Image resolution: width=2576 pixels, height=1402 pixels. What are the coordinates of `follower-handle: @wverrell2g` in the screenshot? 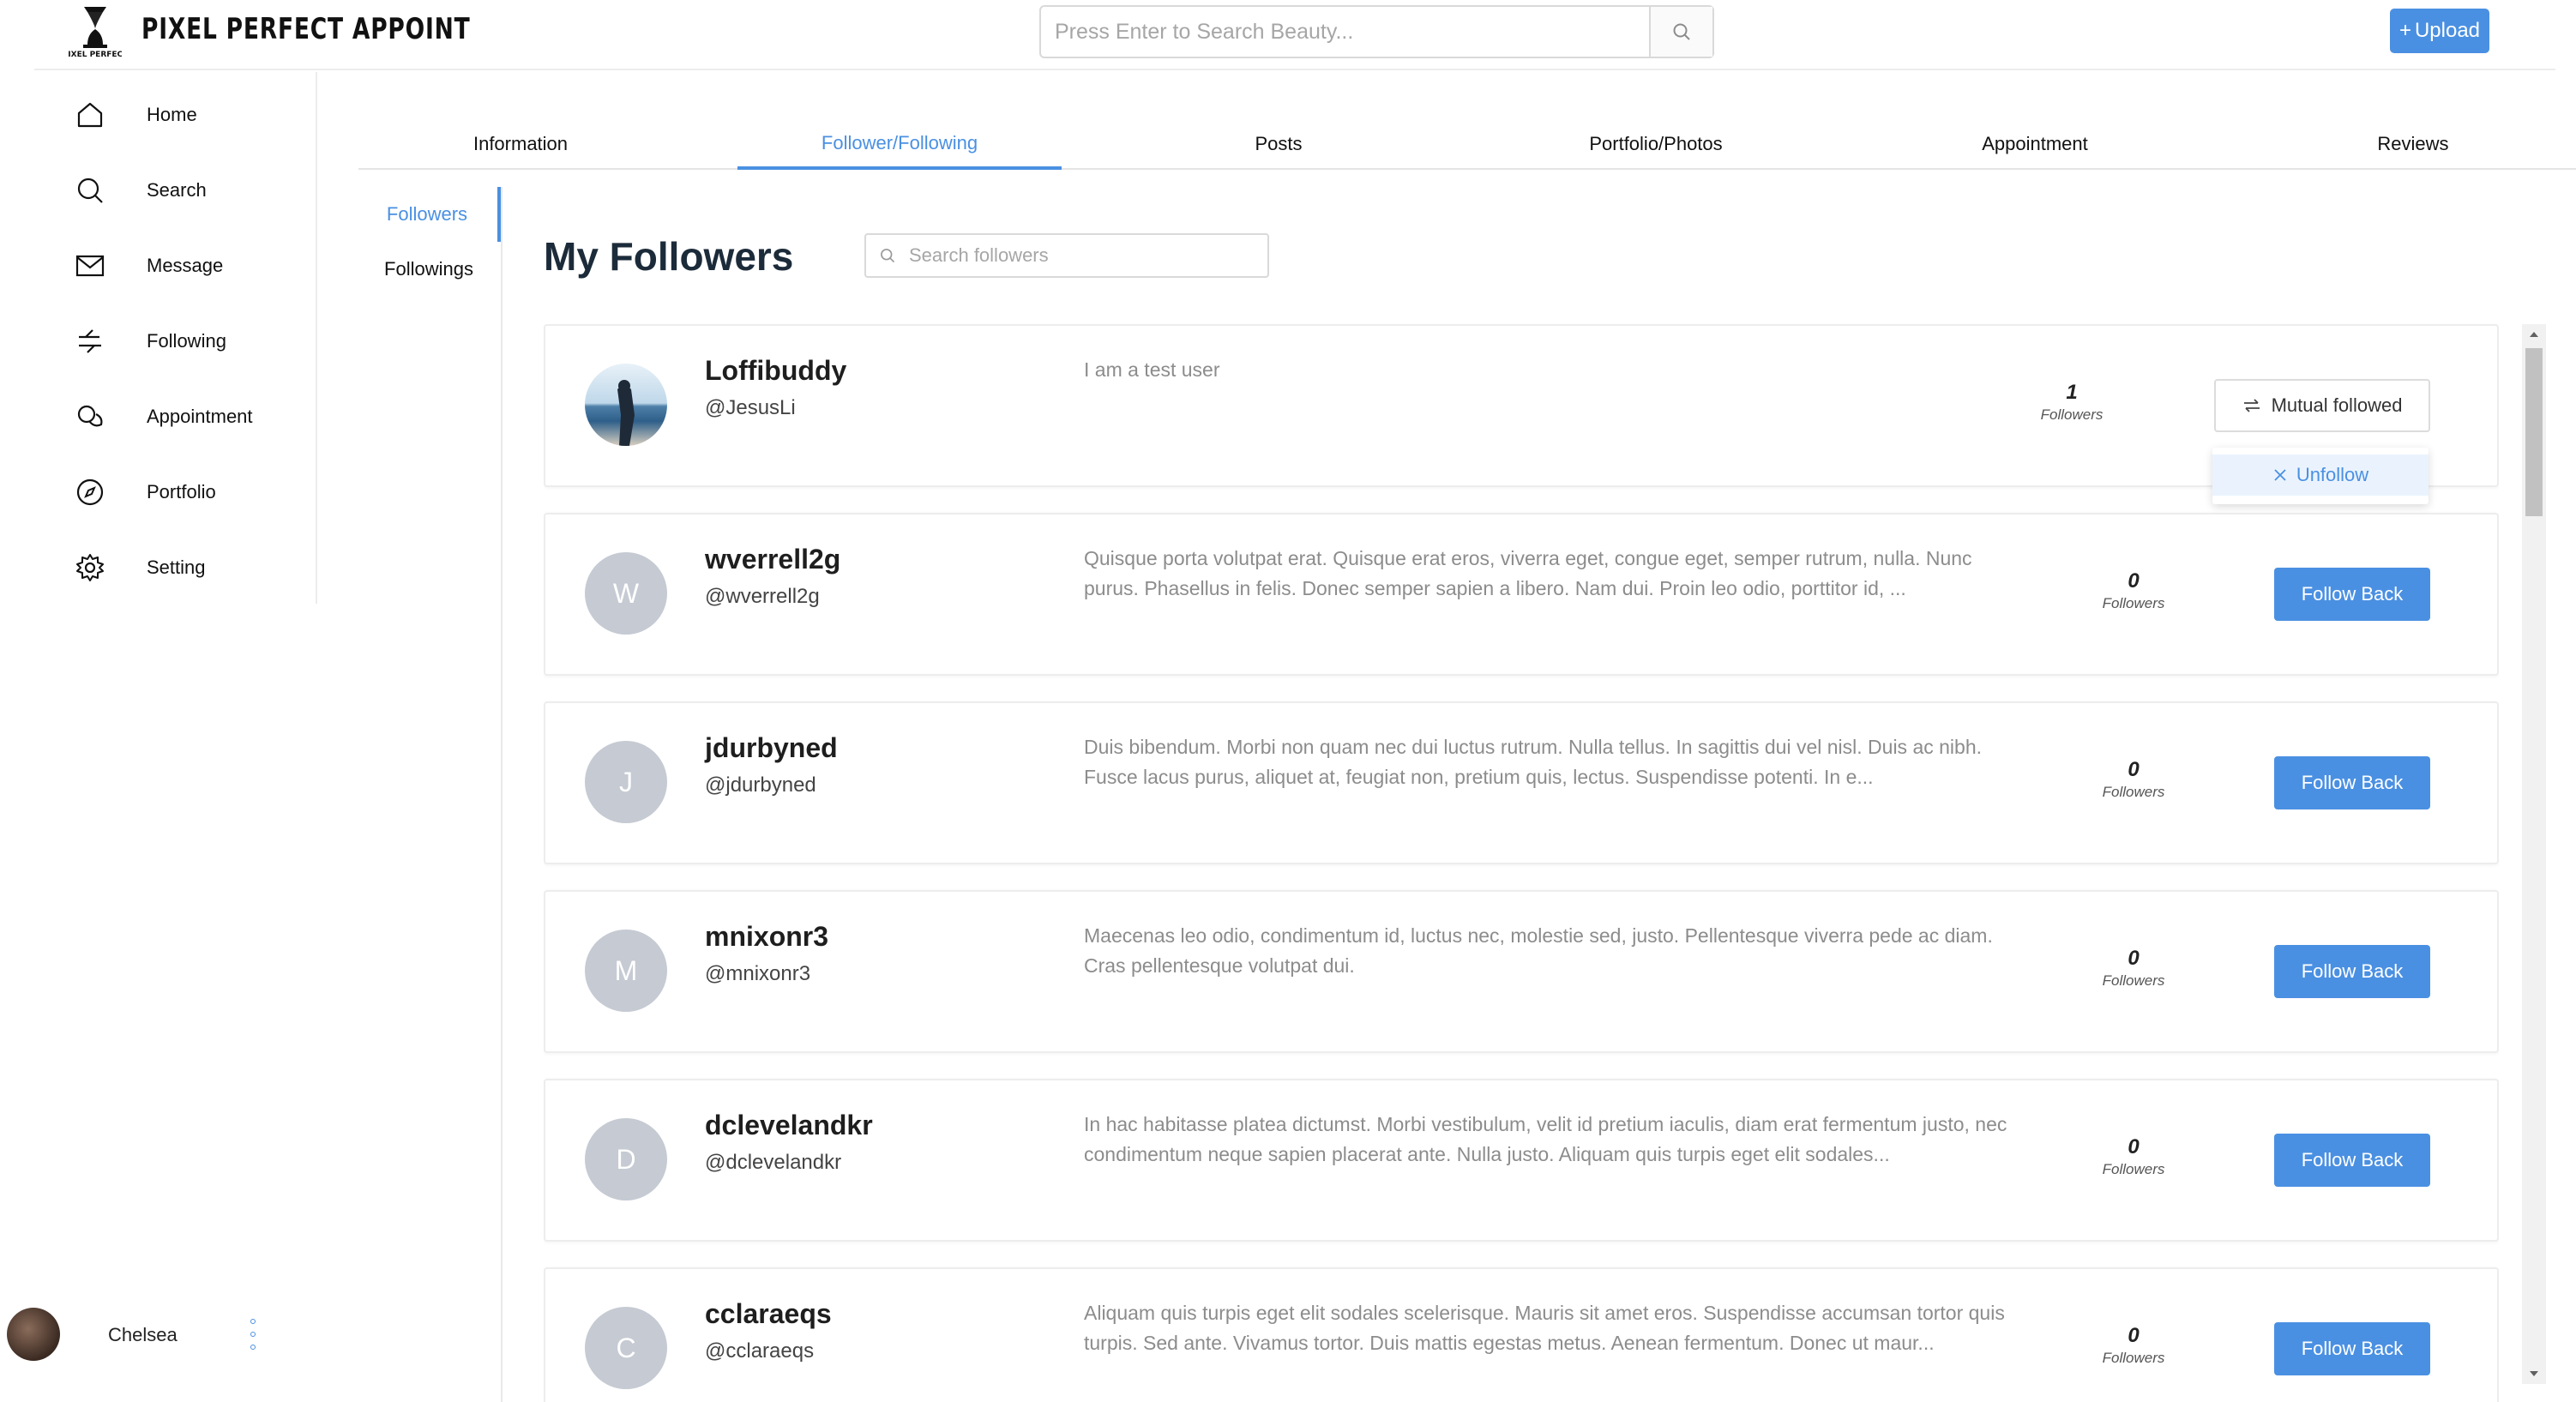 It's located at (762, 596).